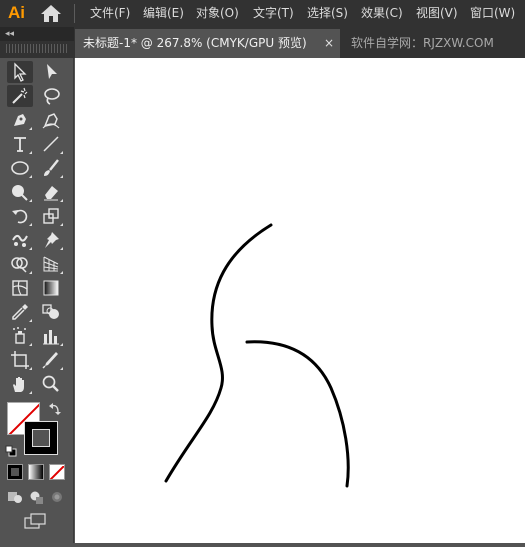 This screenshot has height=547, width=525. Describe the element at coordinates (51, 336) in the screenshot. I see `column-graph-tool-icon` at that location.